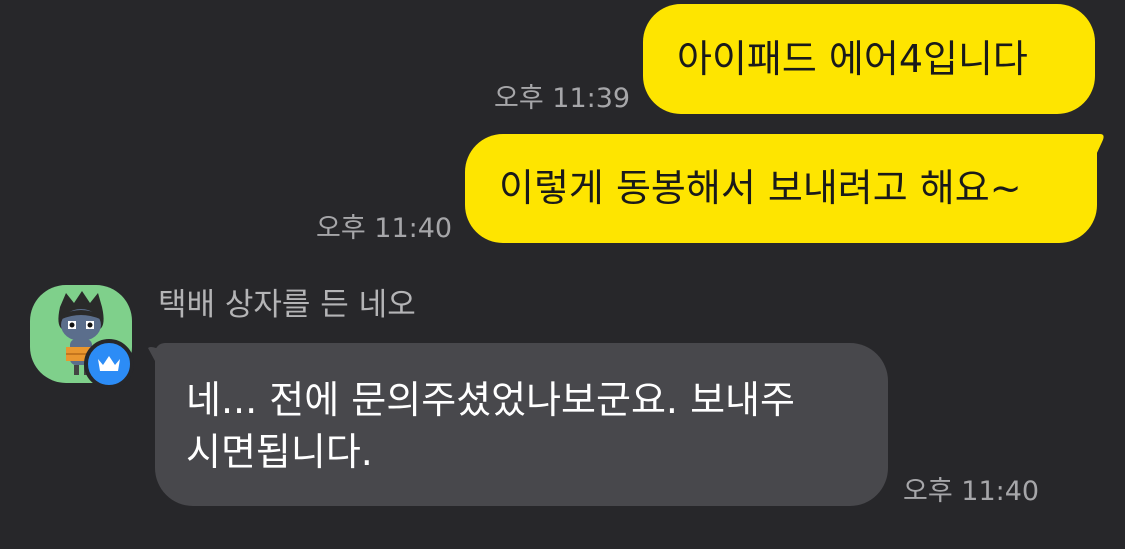 Image resolution: width=1125 pixels, height=549 pixels. What do you see at coordinates (279, 452) in the screenshot?
I see `message-text-line: 시면됩니다.` at bounding box center [279, 452].